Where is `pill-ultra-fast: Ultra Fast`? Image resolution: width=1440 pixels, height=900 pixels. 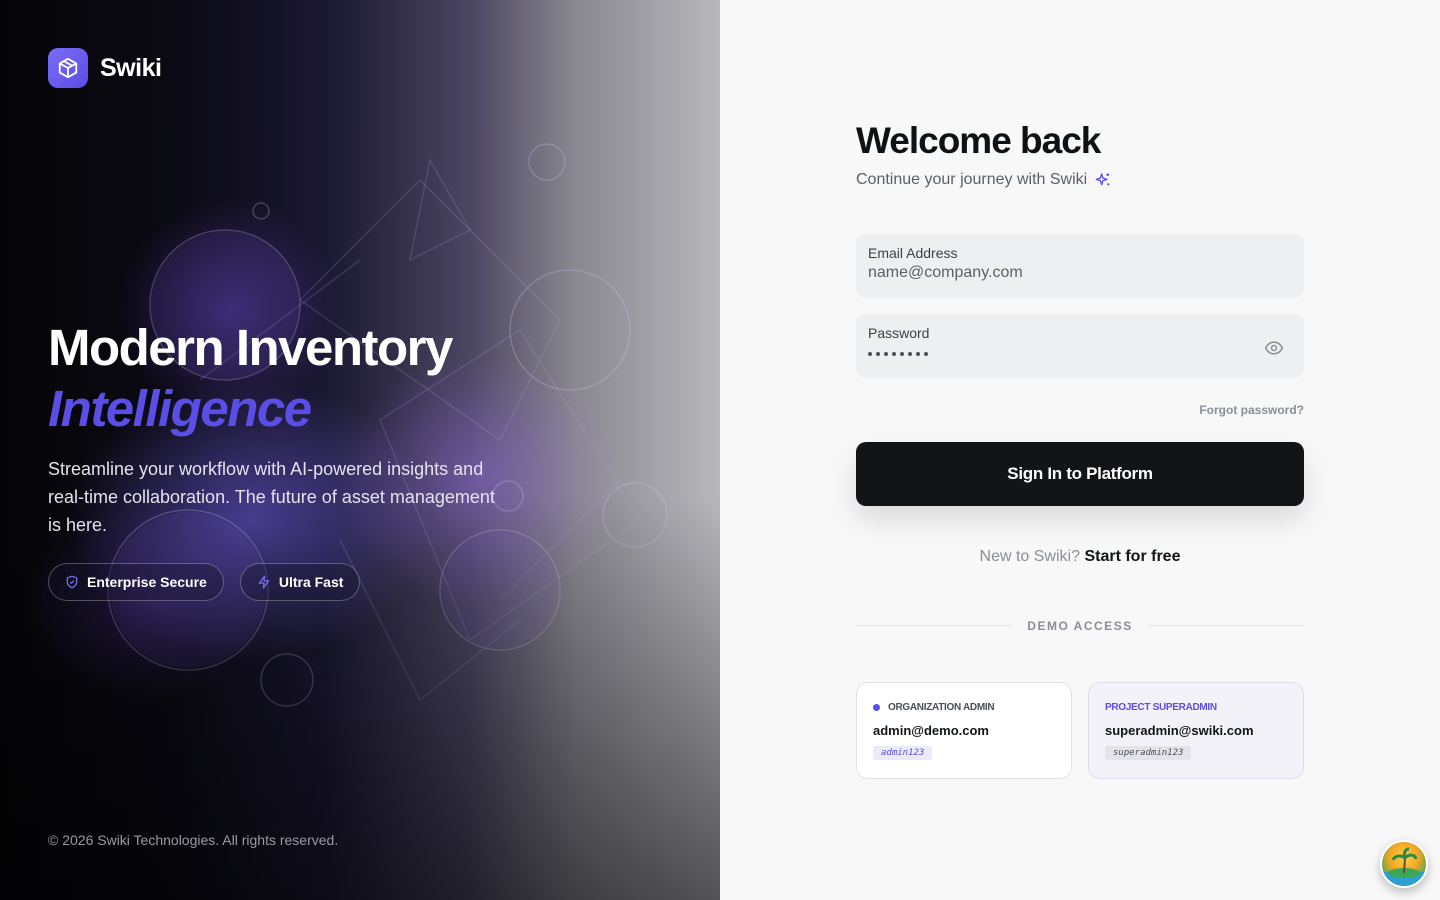 pill-ultra-fast: Ultra Fast is located at coordinates (300, 582).